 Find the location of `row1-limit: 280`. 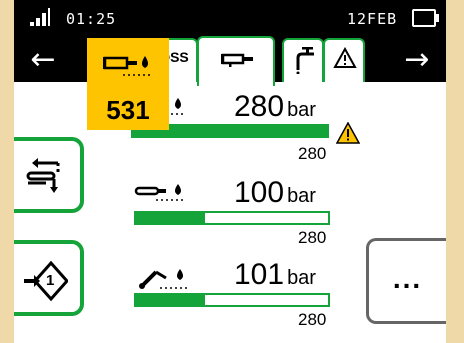

row1-limit: 280 is located at coordinates (312, 153).